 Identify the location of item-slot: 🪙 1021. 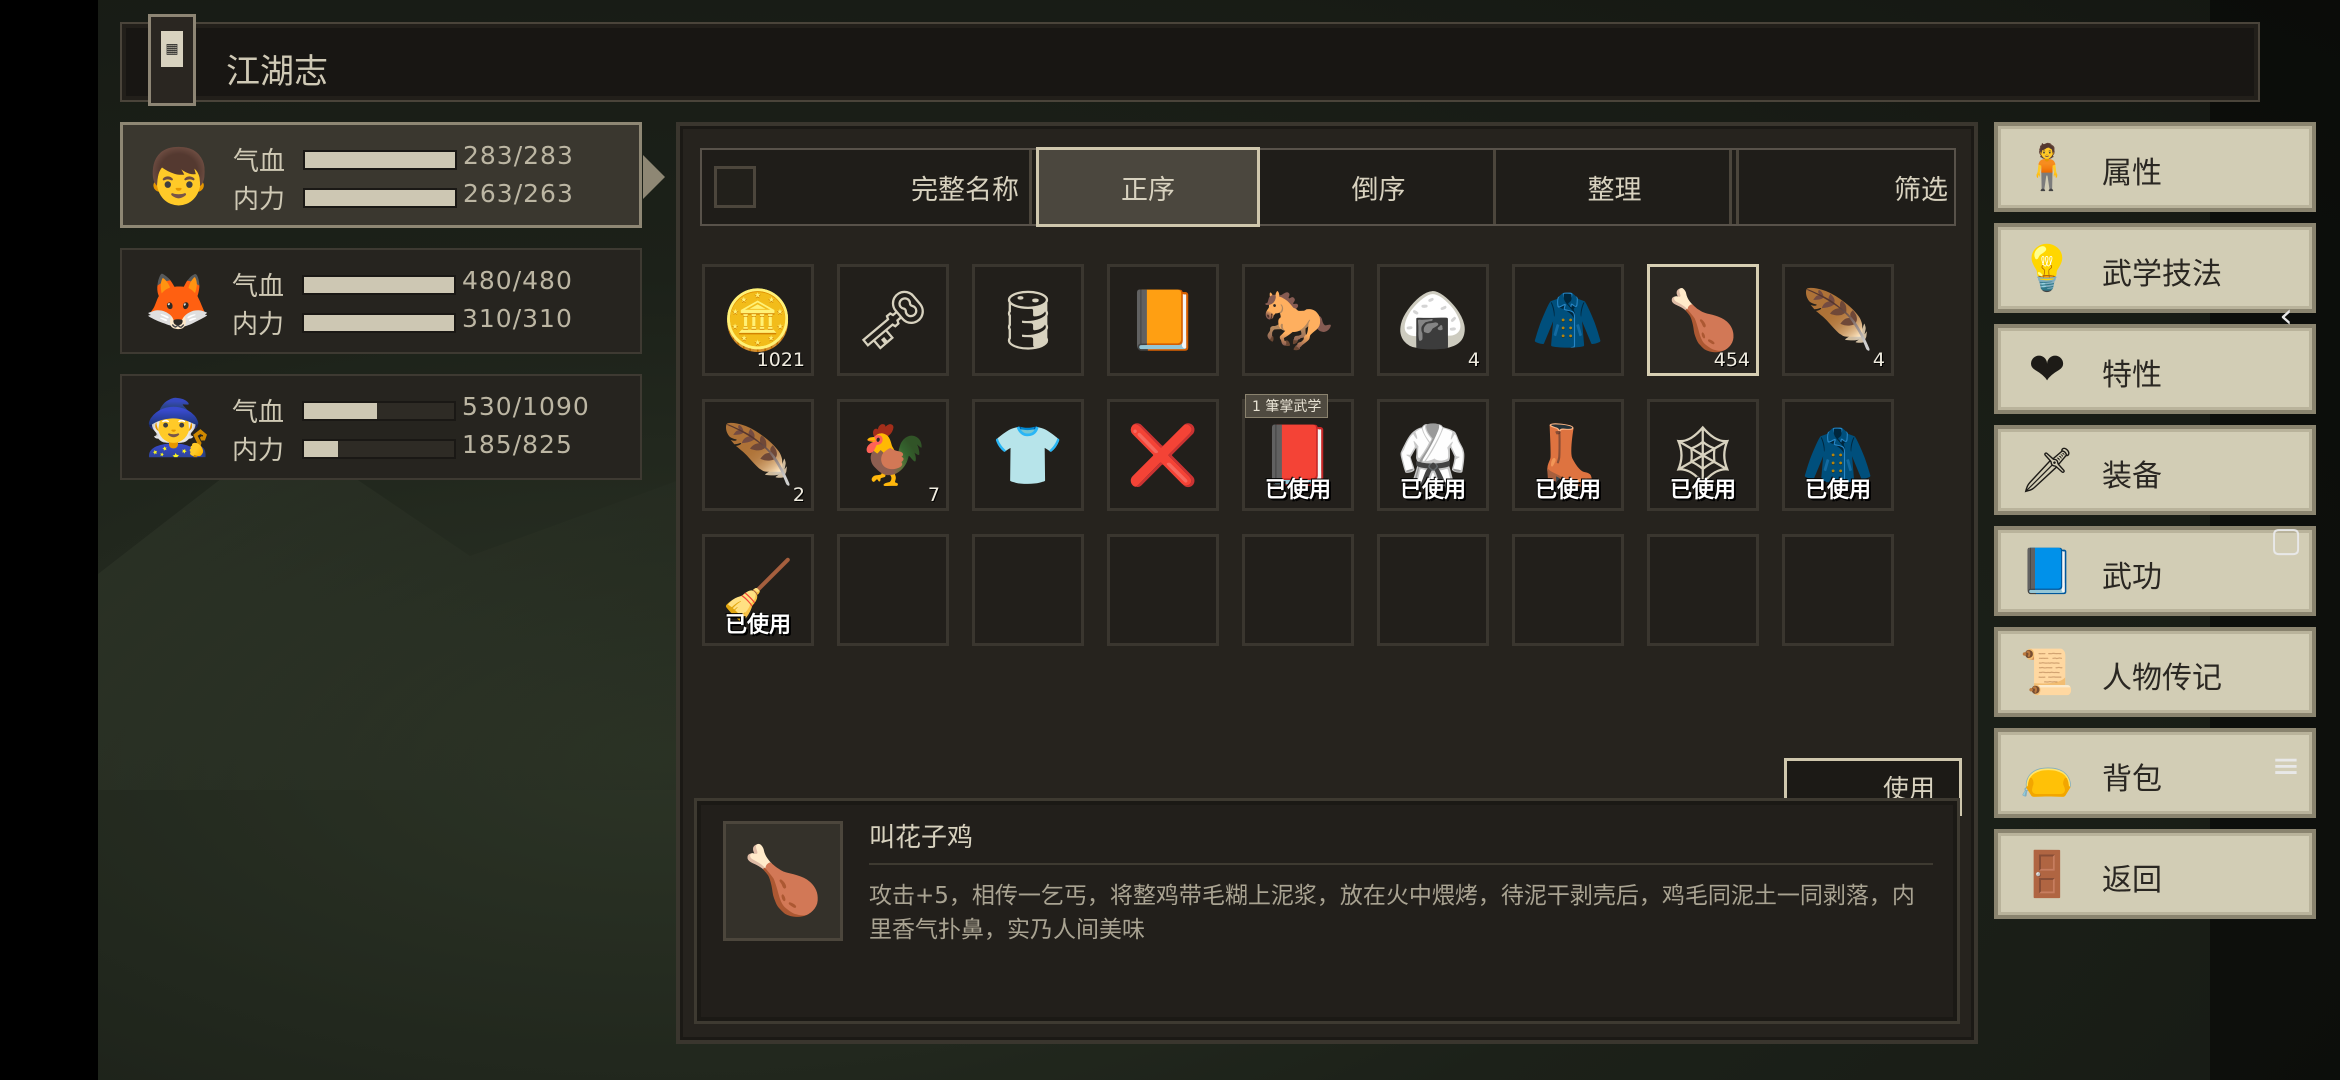
(758, 320).